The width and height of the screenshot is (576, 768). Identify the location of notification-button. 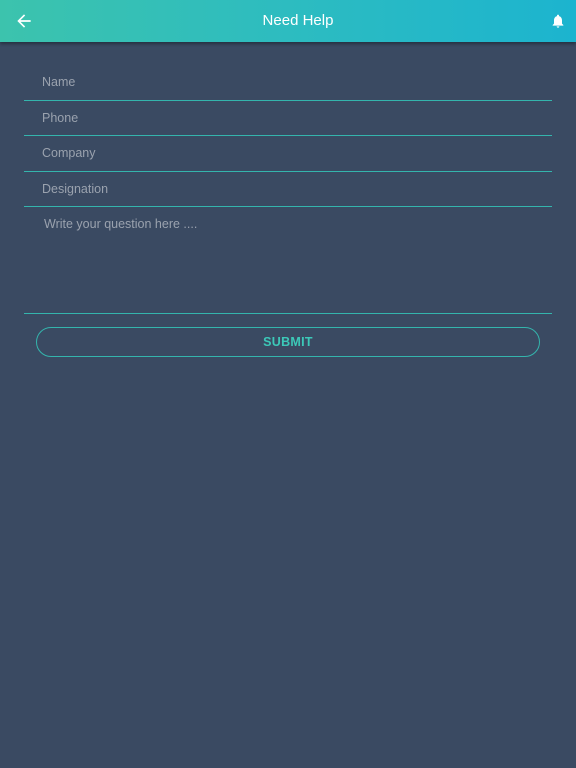
(558, 21).